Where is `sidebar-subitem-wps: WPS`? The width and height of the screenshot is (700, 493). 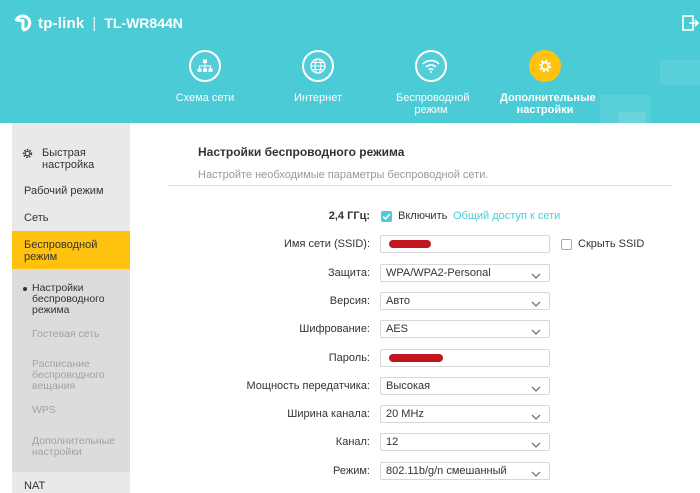
sidebar-subitem-wps: WPS is located at coordinates (44, 410).